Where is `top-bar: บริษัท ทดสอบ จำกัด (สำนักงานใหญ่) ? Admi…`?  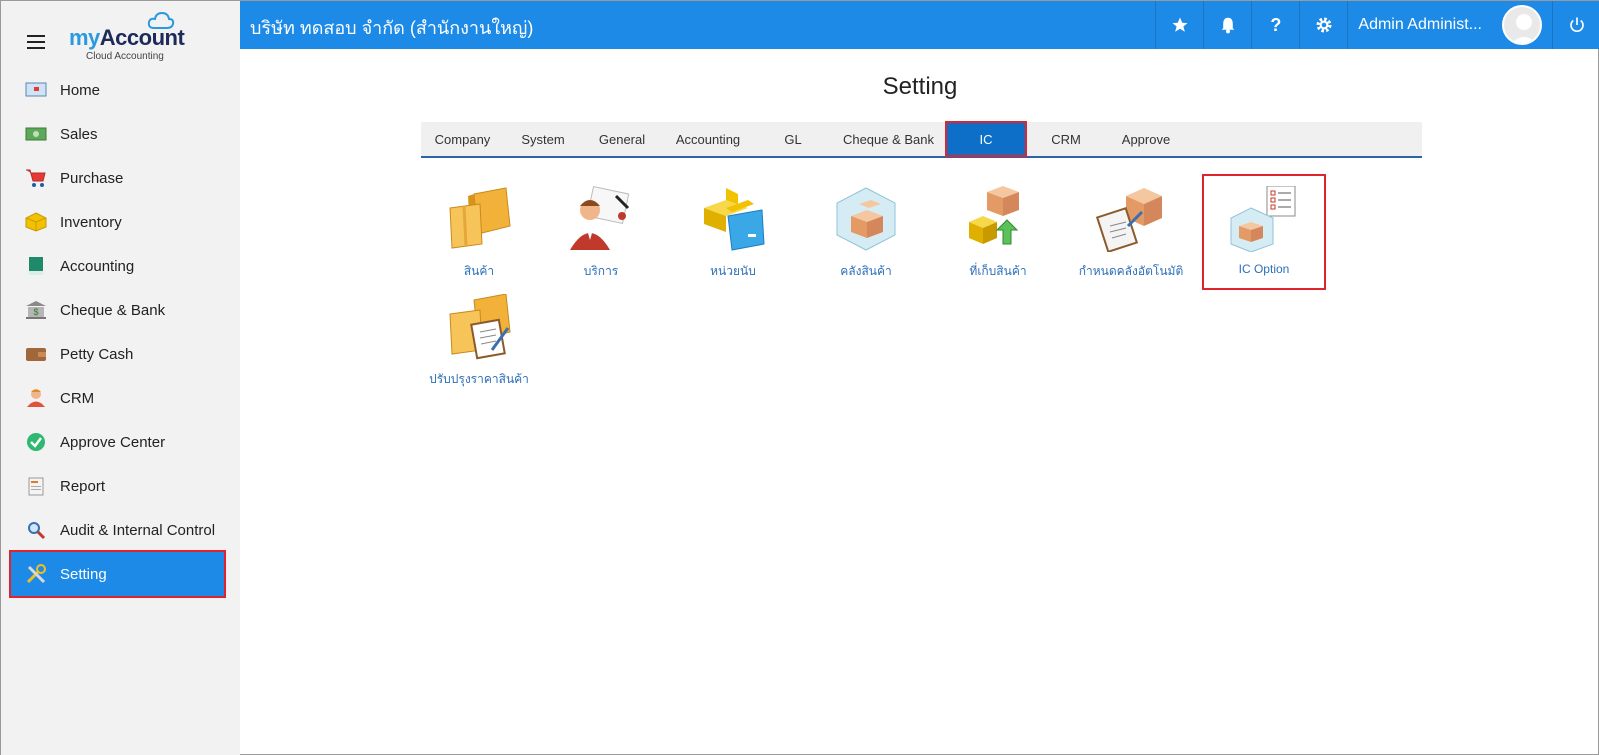 top-bar: บริษัท ทดสอบ จำกัด (สำนักงานใหญ่) ? Admi… is located at coordinates (919, 25).